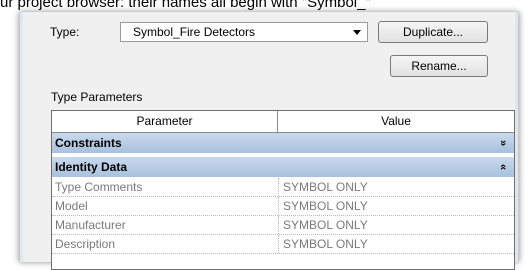 The image size is (530, 270). I want to click on group-label: Identity Data, so click(91, 167).